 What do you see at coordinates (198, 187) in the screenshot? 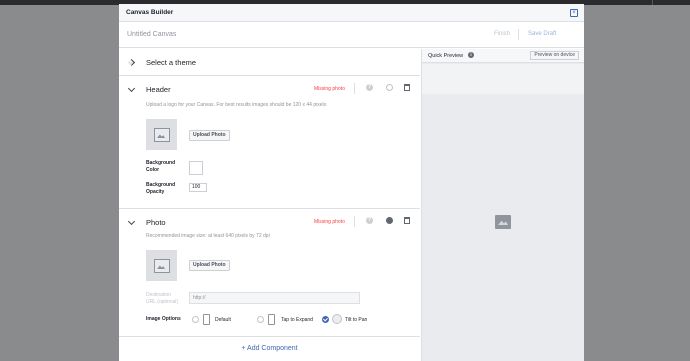
I see `bg-opacity-input: 100` at bounding box center [198, 187].